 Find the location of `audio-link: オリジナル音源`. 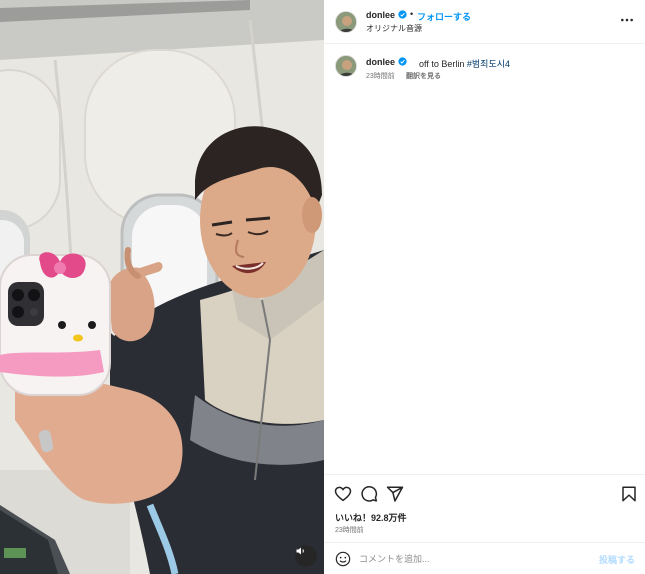

audio-link: オリジナル音源 is located at coordinates (394, 28).